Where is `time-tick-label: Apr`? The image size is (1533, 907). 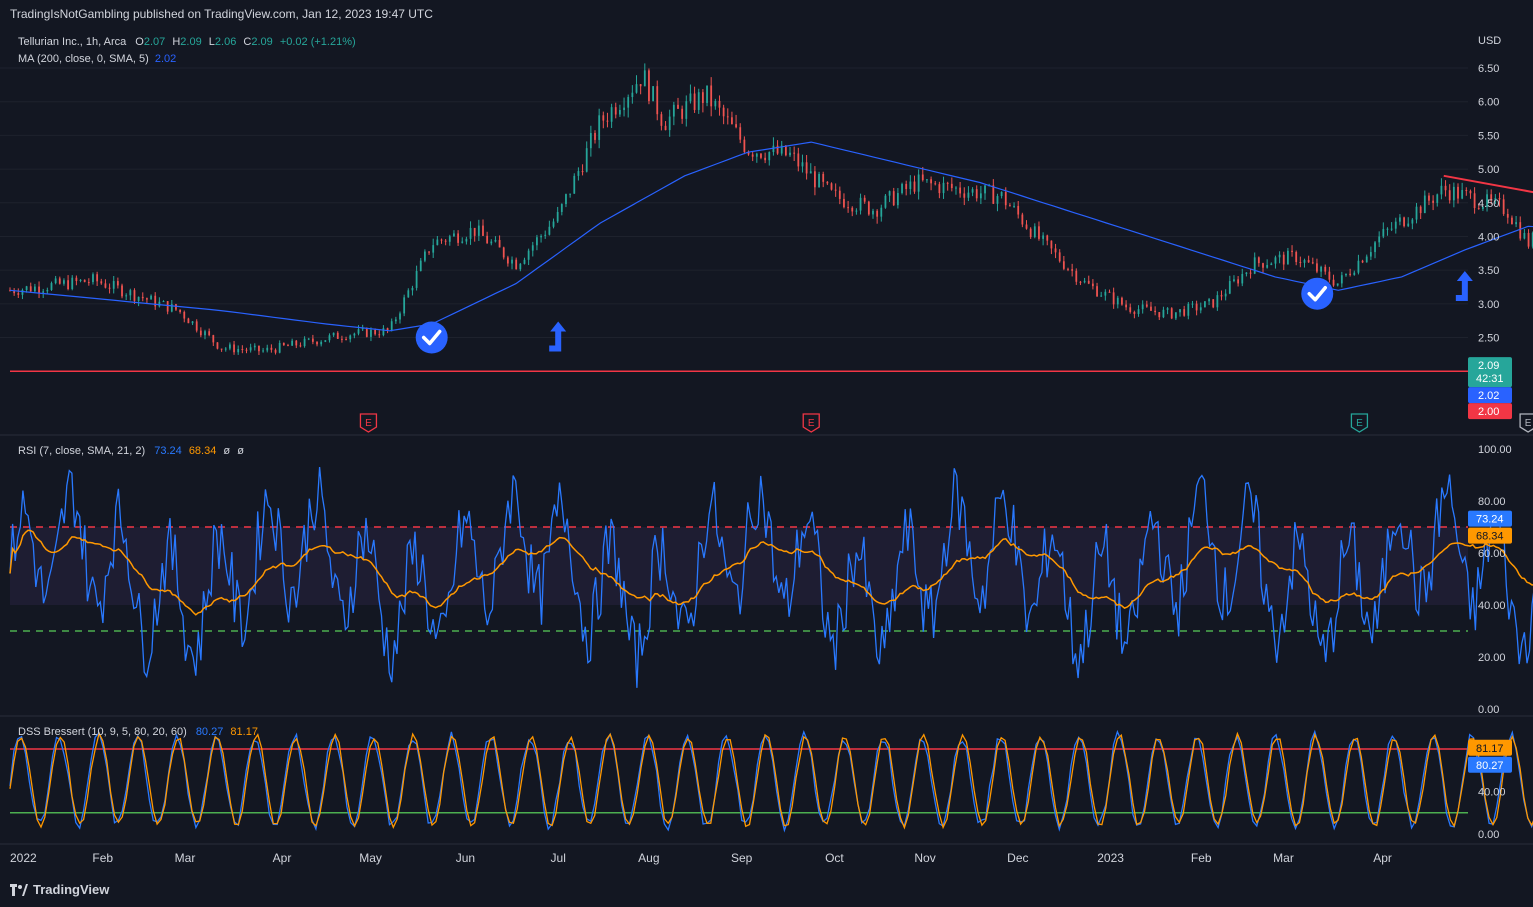
time-tick-label: Apr is located at coordinates (1382, 858).